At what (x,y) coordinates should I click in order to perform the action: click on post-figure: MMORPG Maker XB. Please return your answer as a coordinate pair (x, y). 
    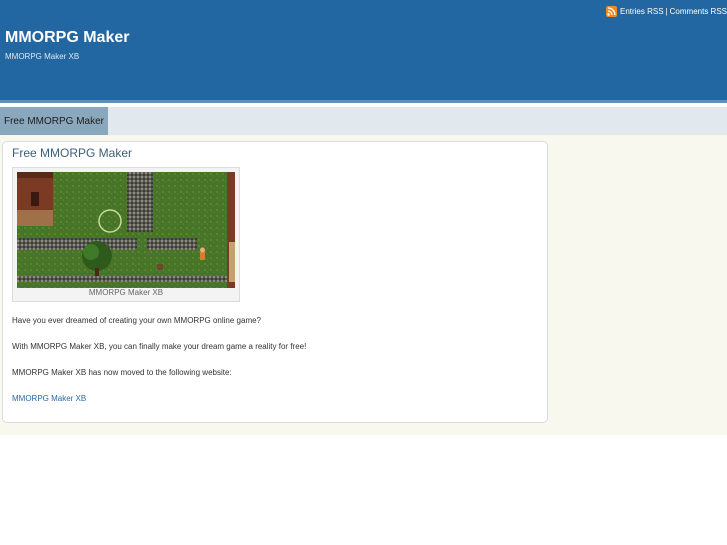
    Looking at the image, I should click on (126, 234).